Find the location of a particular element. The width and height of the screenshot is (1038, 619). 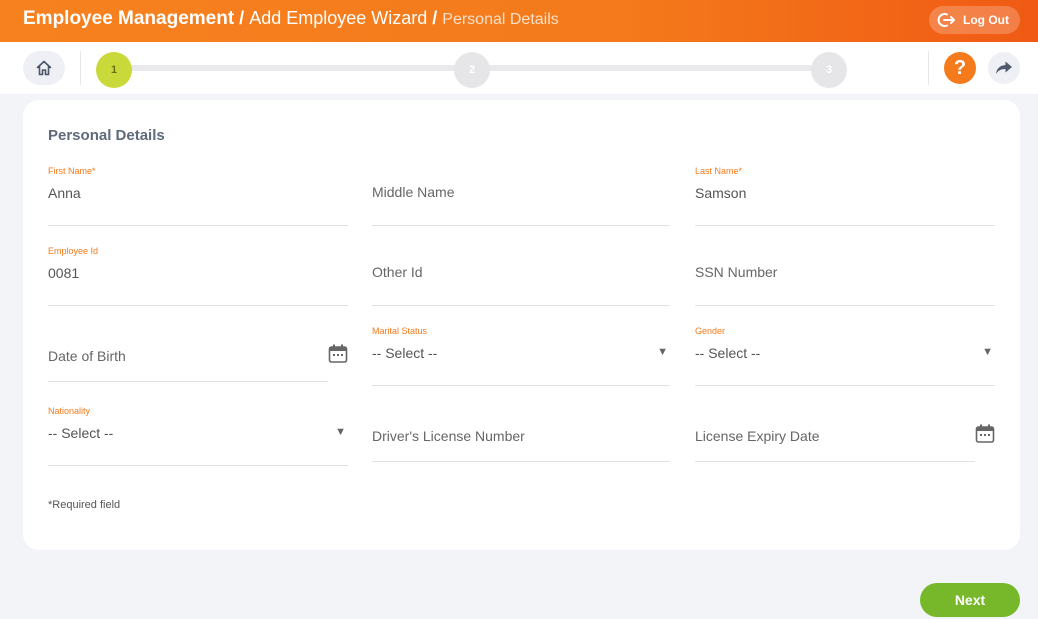

help-button: ? is located at coordinates (960, 68).